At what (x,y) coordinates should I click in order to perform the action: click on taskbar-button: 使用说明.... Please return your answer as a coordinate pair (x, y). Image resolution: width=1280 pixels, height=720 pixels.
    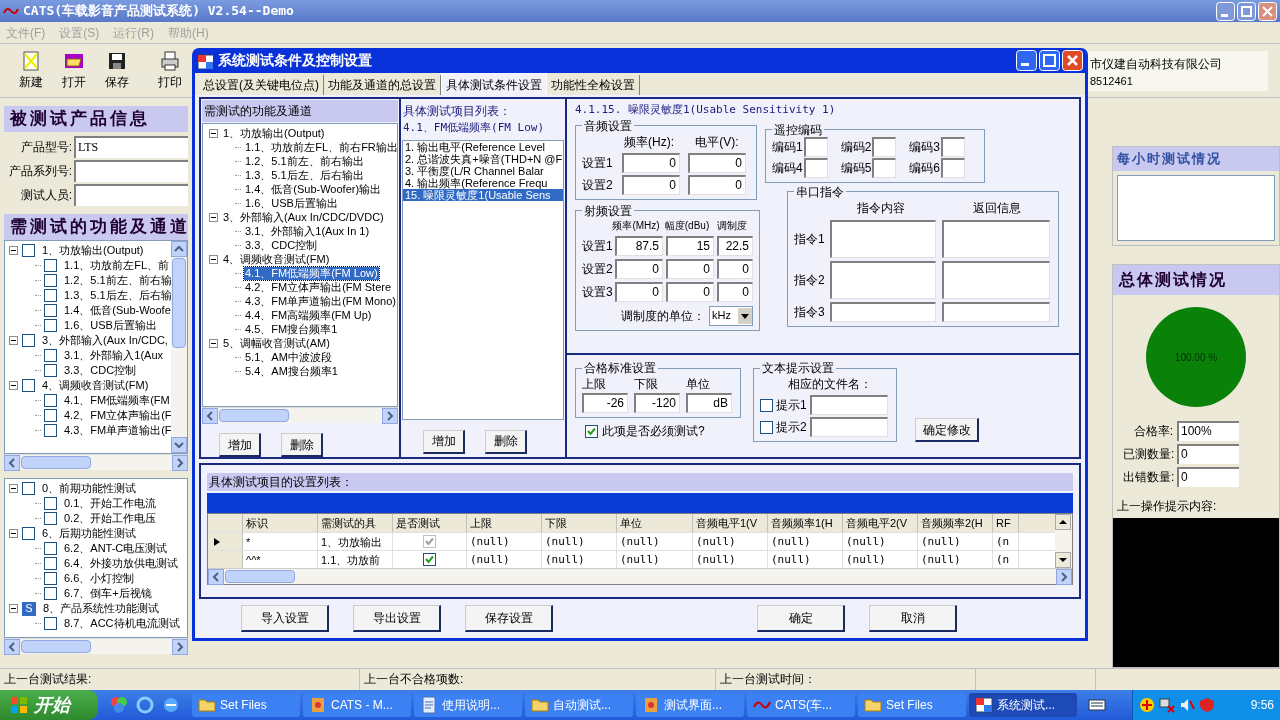
    Looking at the image, I should click on (468, 705).